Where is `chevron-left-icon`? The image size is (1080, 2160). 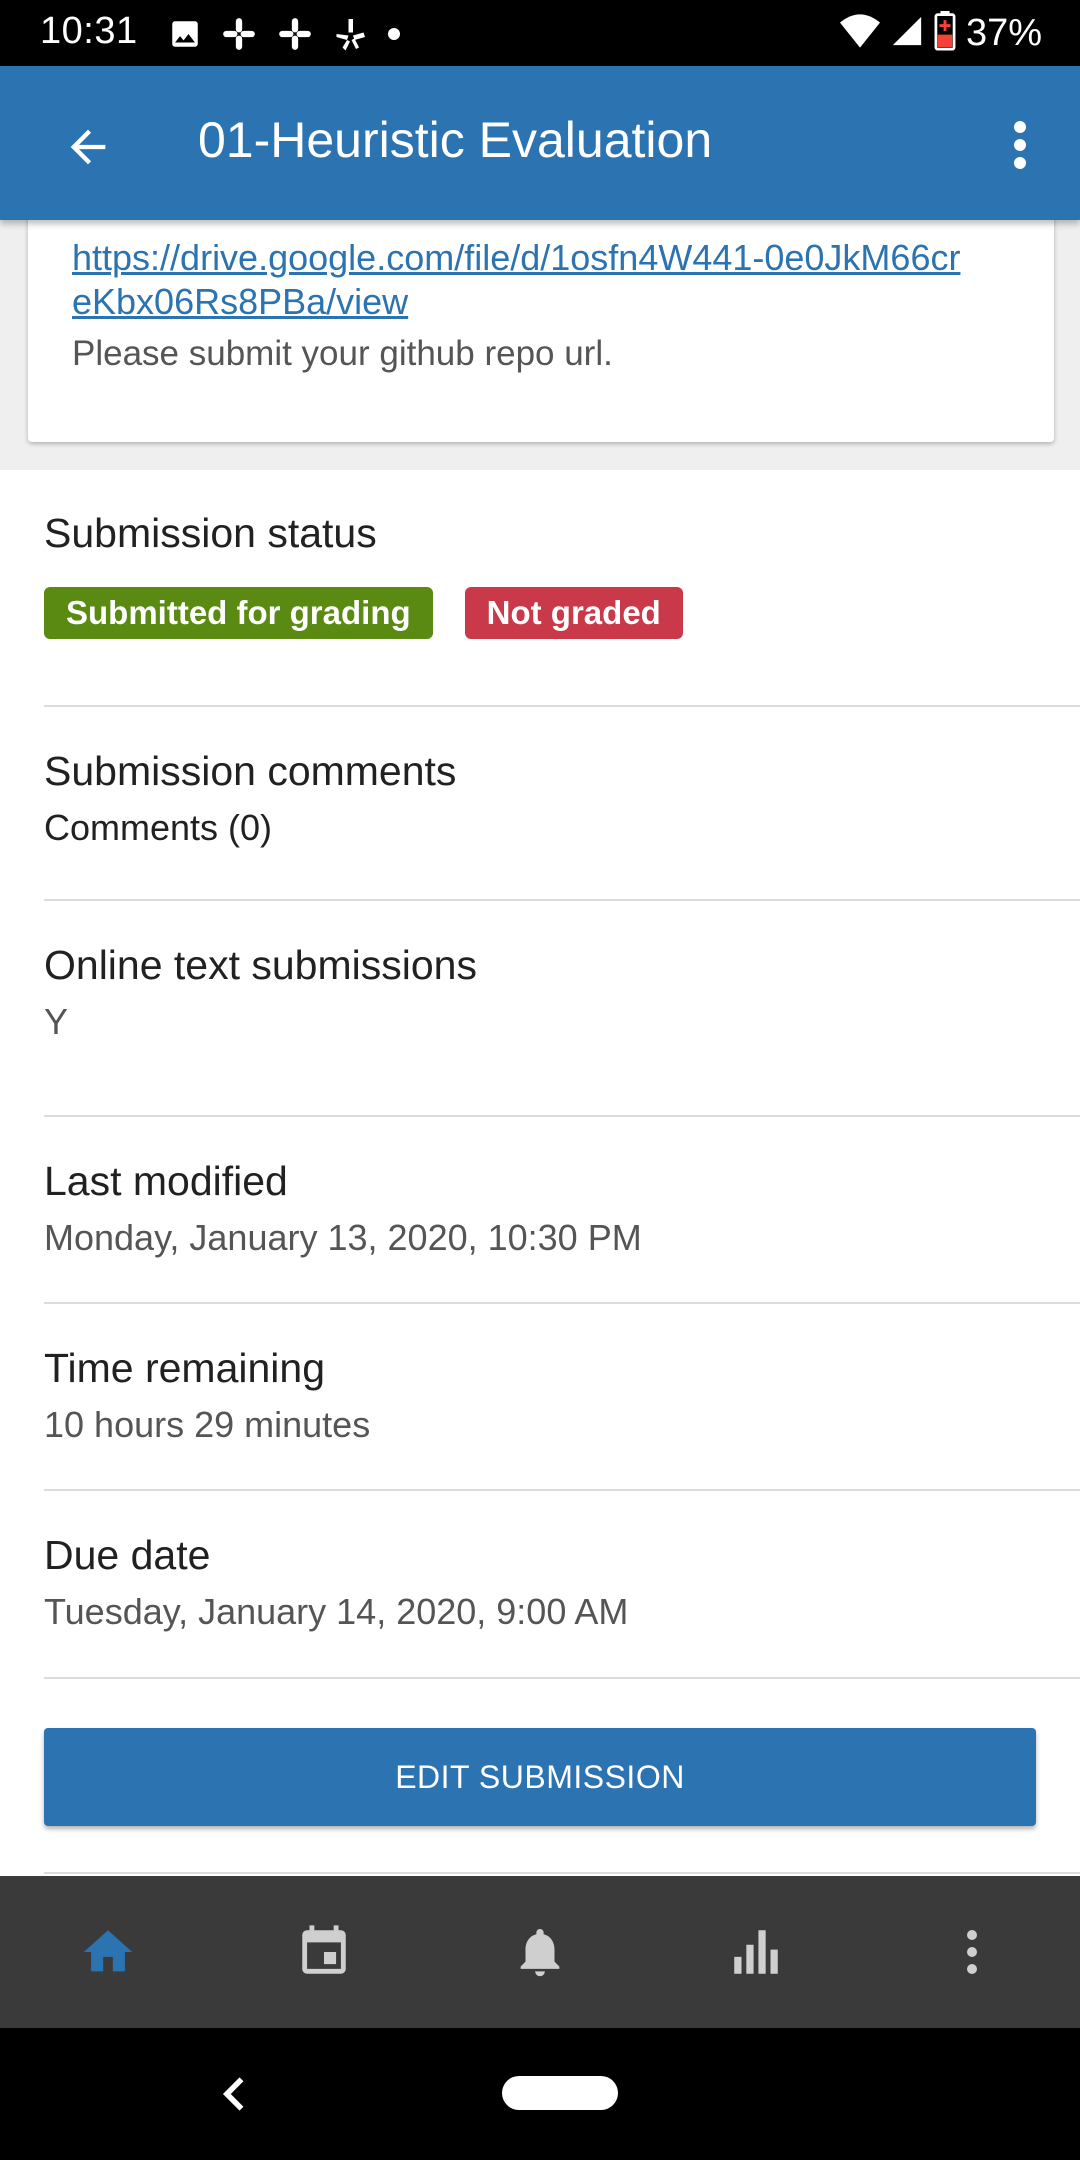 chevron-left-icon is located at coordinates (233, 2094).